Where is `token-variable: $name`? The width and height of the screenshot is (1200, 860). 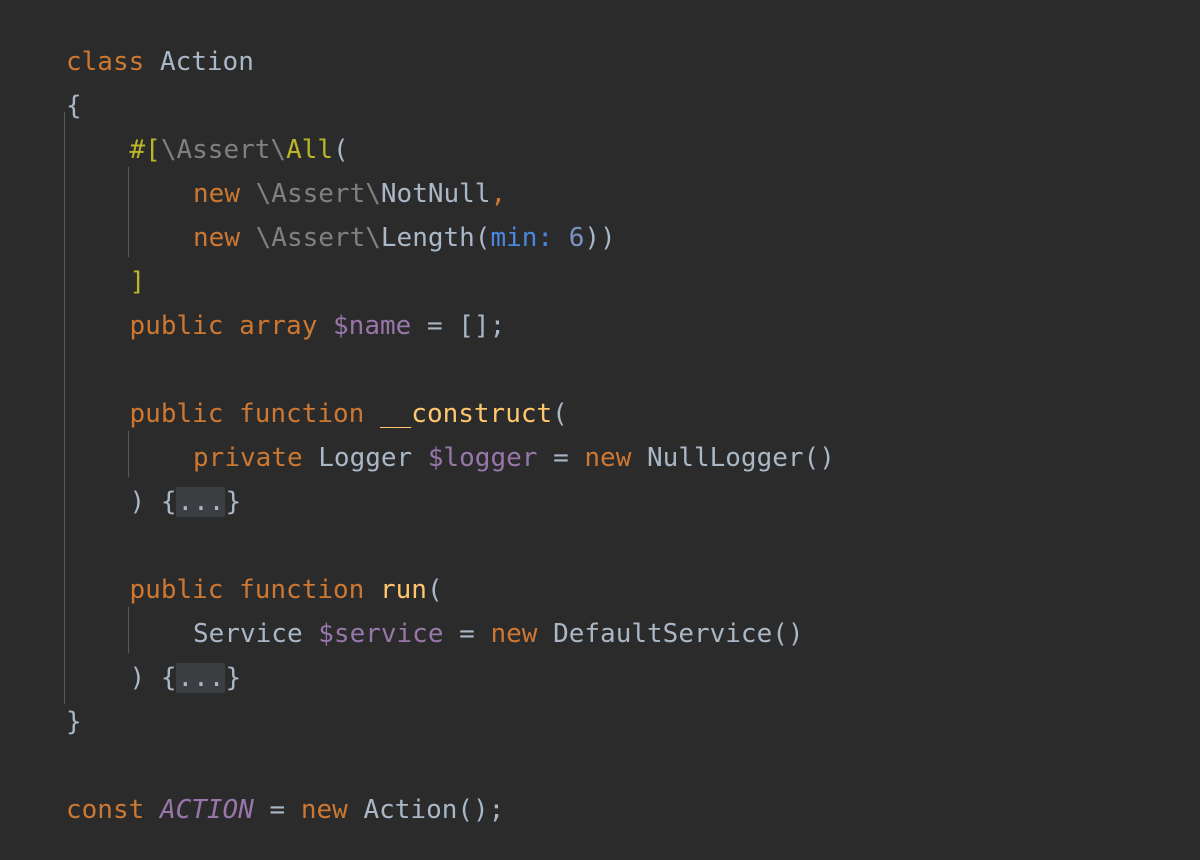 token-variable: $name is located at coordinates (372, 326).